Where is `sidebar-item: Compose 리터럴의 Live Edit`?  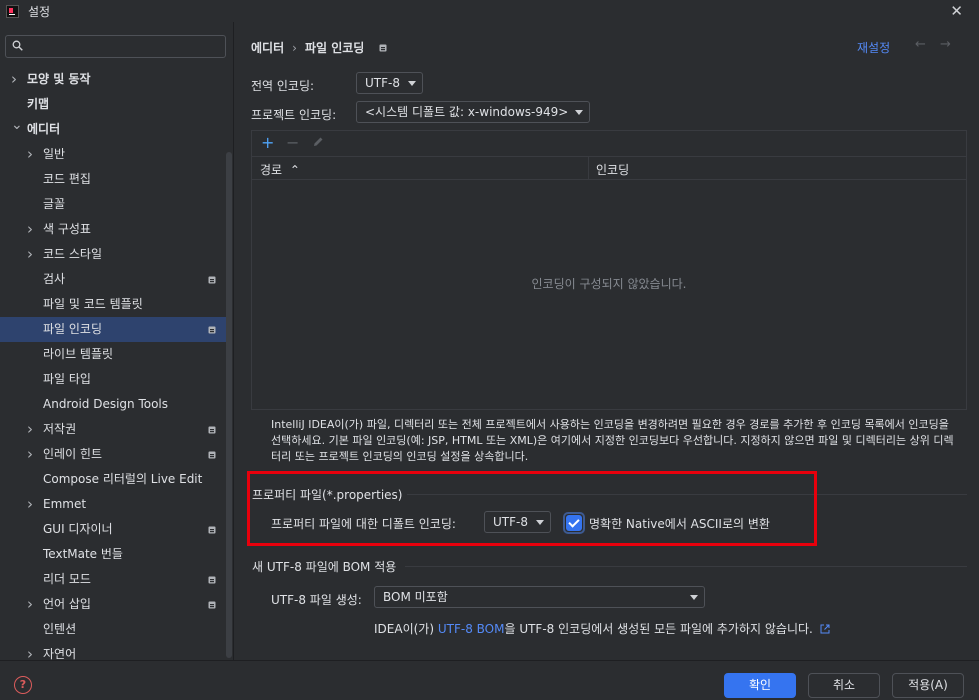
sidebar-item: Compose 리터럴의 Live Edit is located at coordinates (113, 479).